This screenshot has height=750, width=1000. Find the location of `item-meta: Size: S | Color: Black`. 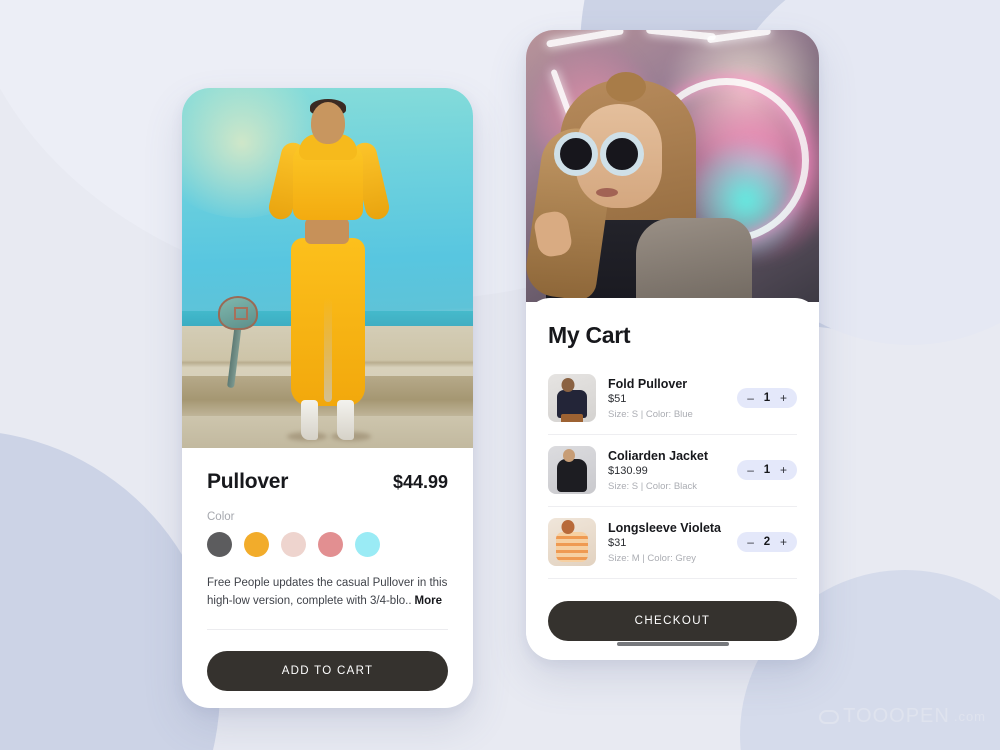

item-meta: Size: S | Color: Black is located at coordinates (653, 486).